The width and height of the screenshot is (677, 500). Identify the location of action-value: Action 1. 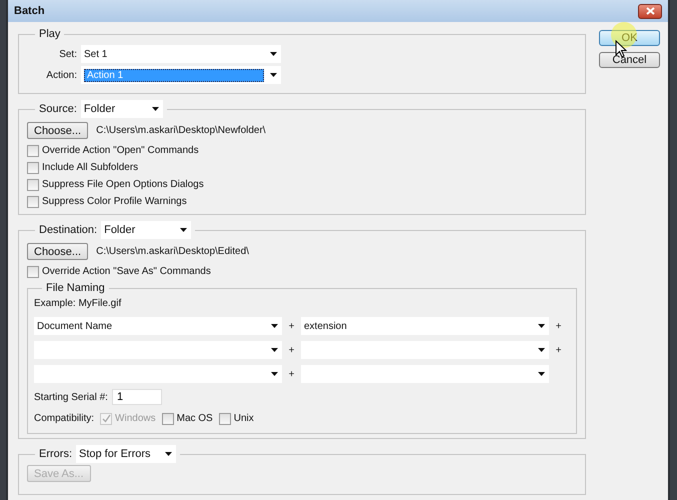
(174, 75).